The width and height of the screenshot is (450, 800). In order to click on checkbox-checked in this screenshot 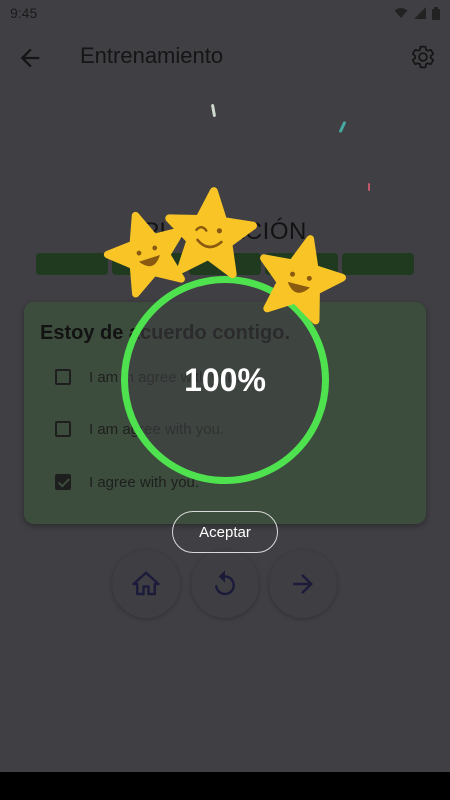, I will do `click(63, 482)`.